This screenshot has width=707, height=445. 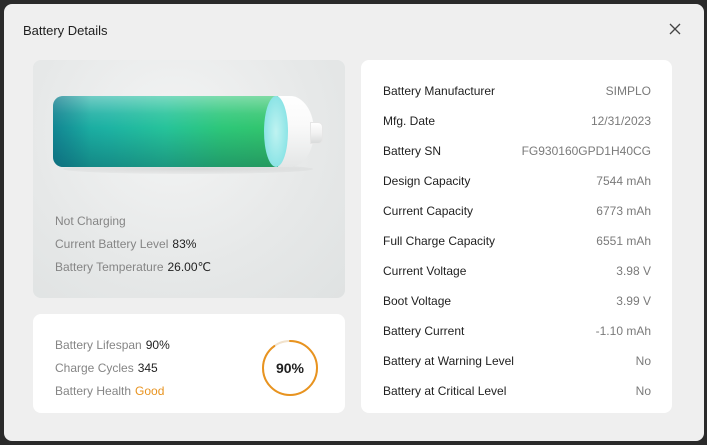 I want to click on battery-level-label: Current Battery Level, so click(x=112, y=244).